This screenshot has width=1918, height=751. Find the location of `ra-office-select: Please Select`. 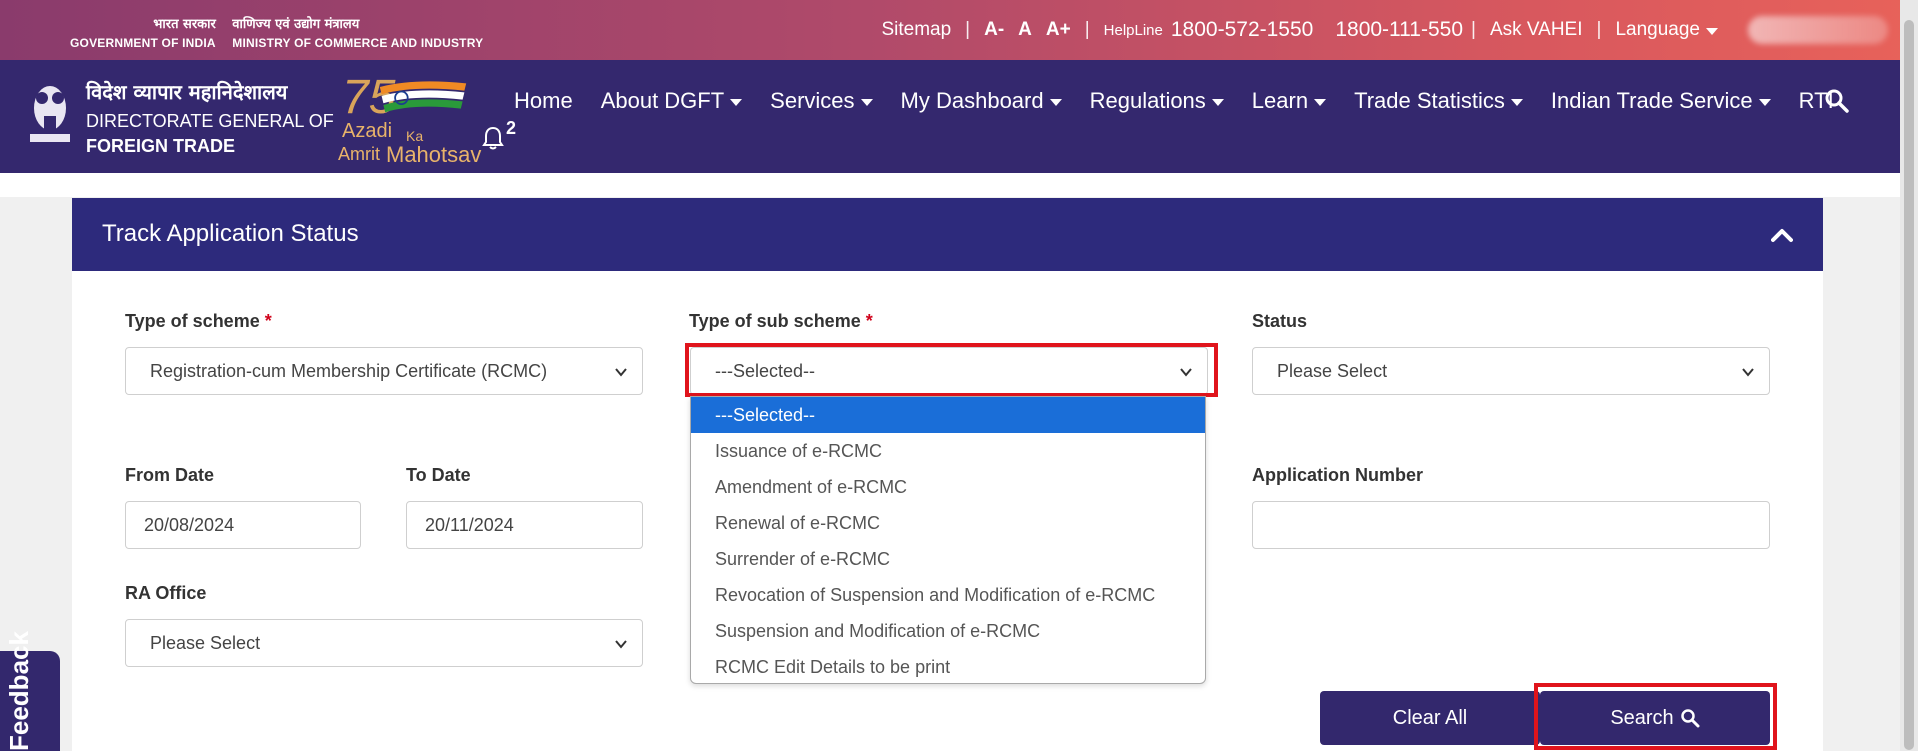

ra-office-select: Please Select is located at coordinates (384, 643).